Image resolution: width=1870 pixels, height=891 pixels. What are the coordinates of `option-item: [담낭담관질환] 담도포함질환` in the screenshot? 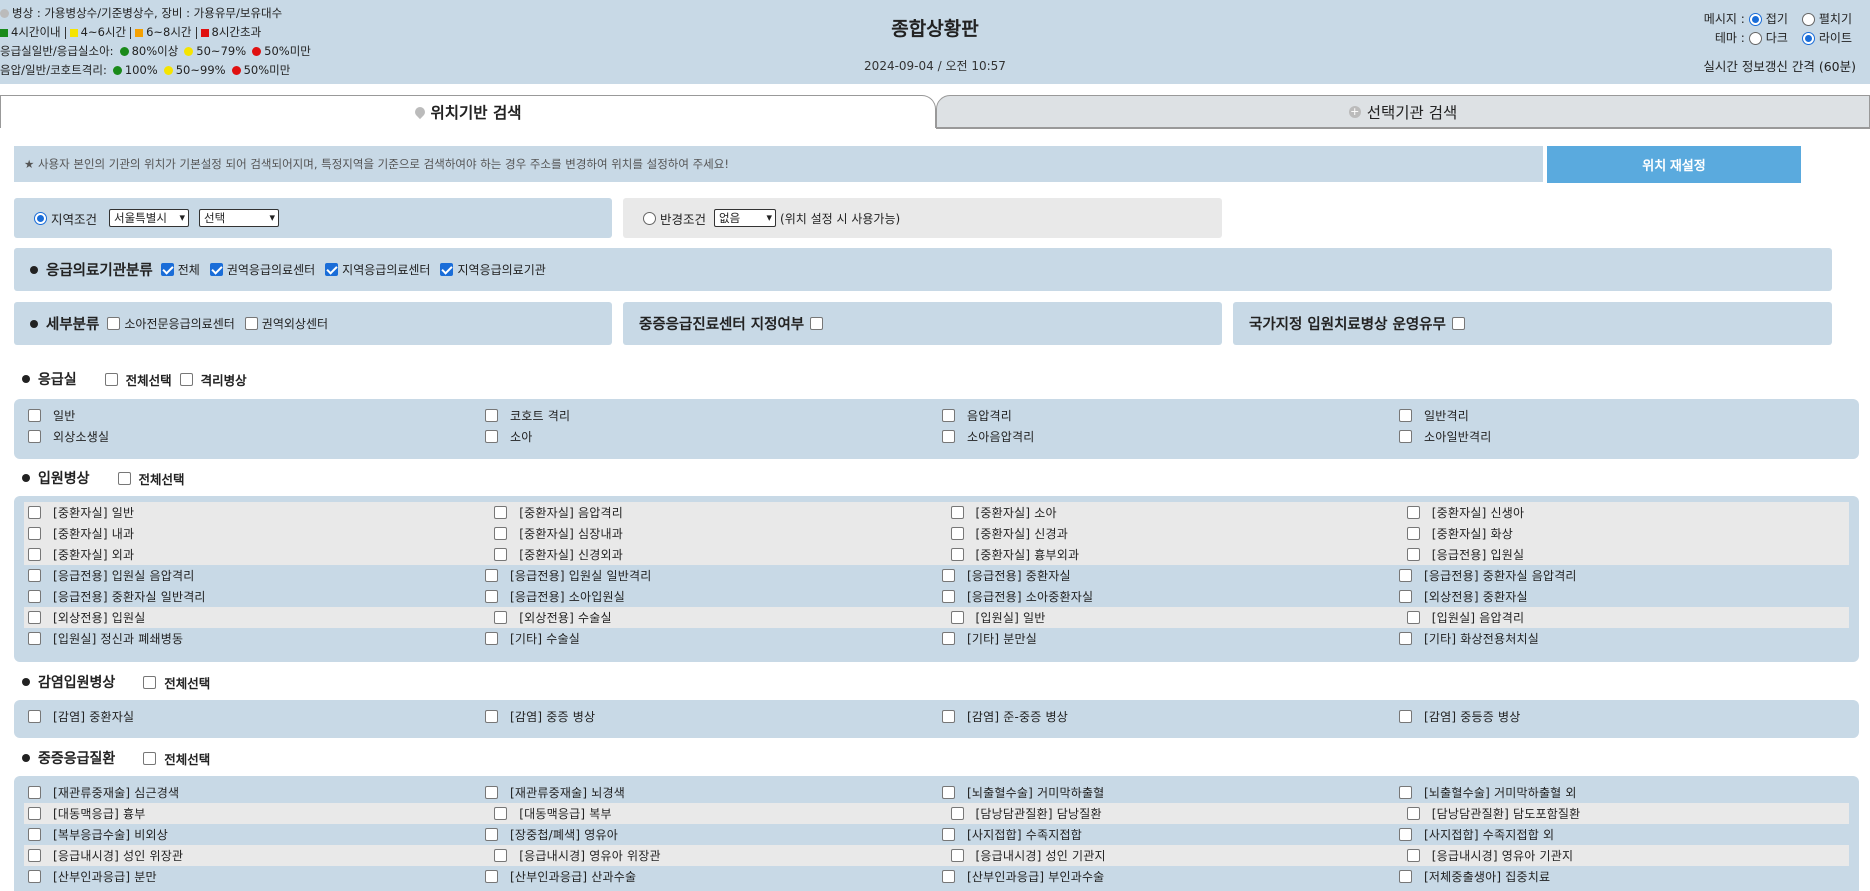 It's located at (1621, 813).